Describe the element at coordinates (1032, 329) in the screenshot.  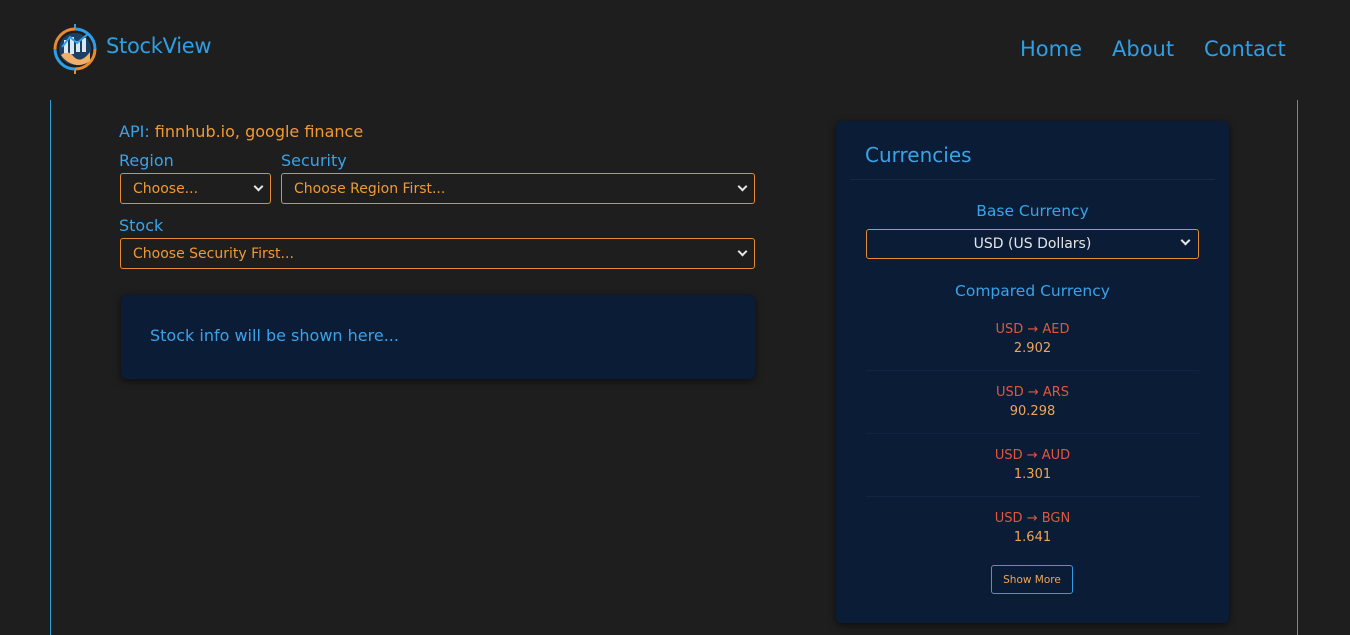
I see `rate-pair: USD → AED` at that location.